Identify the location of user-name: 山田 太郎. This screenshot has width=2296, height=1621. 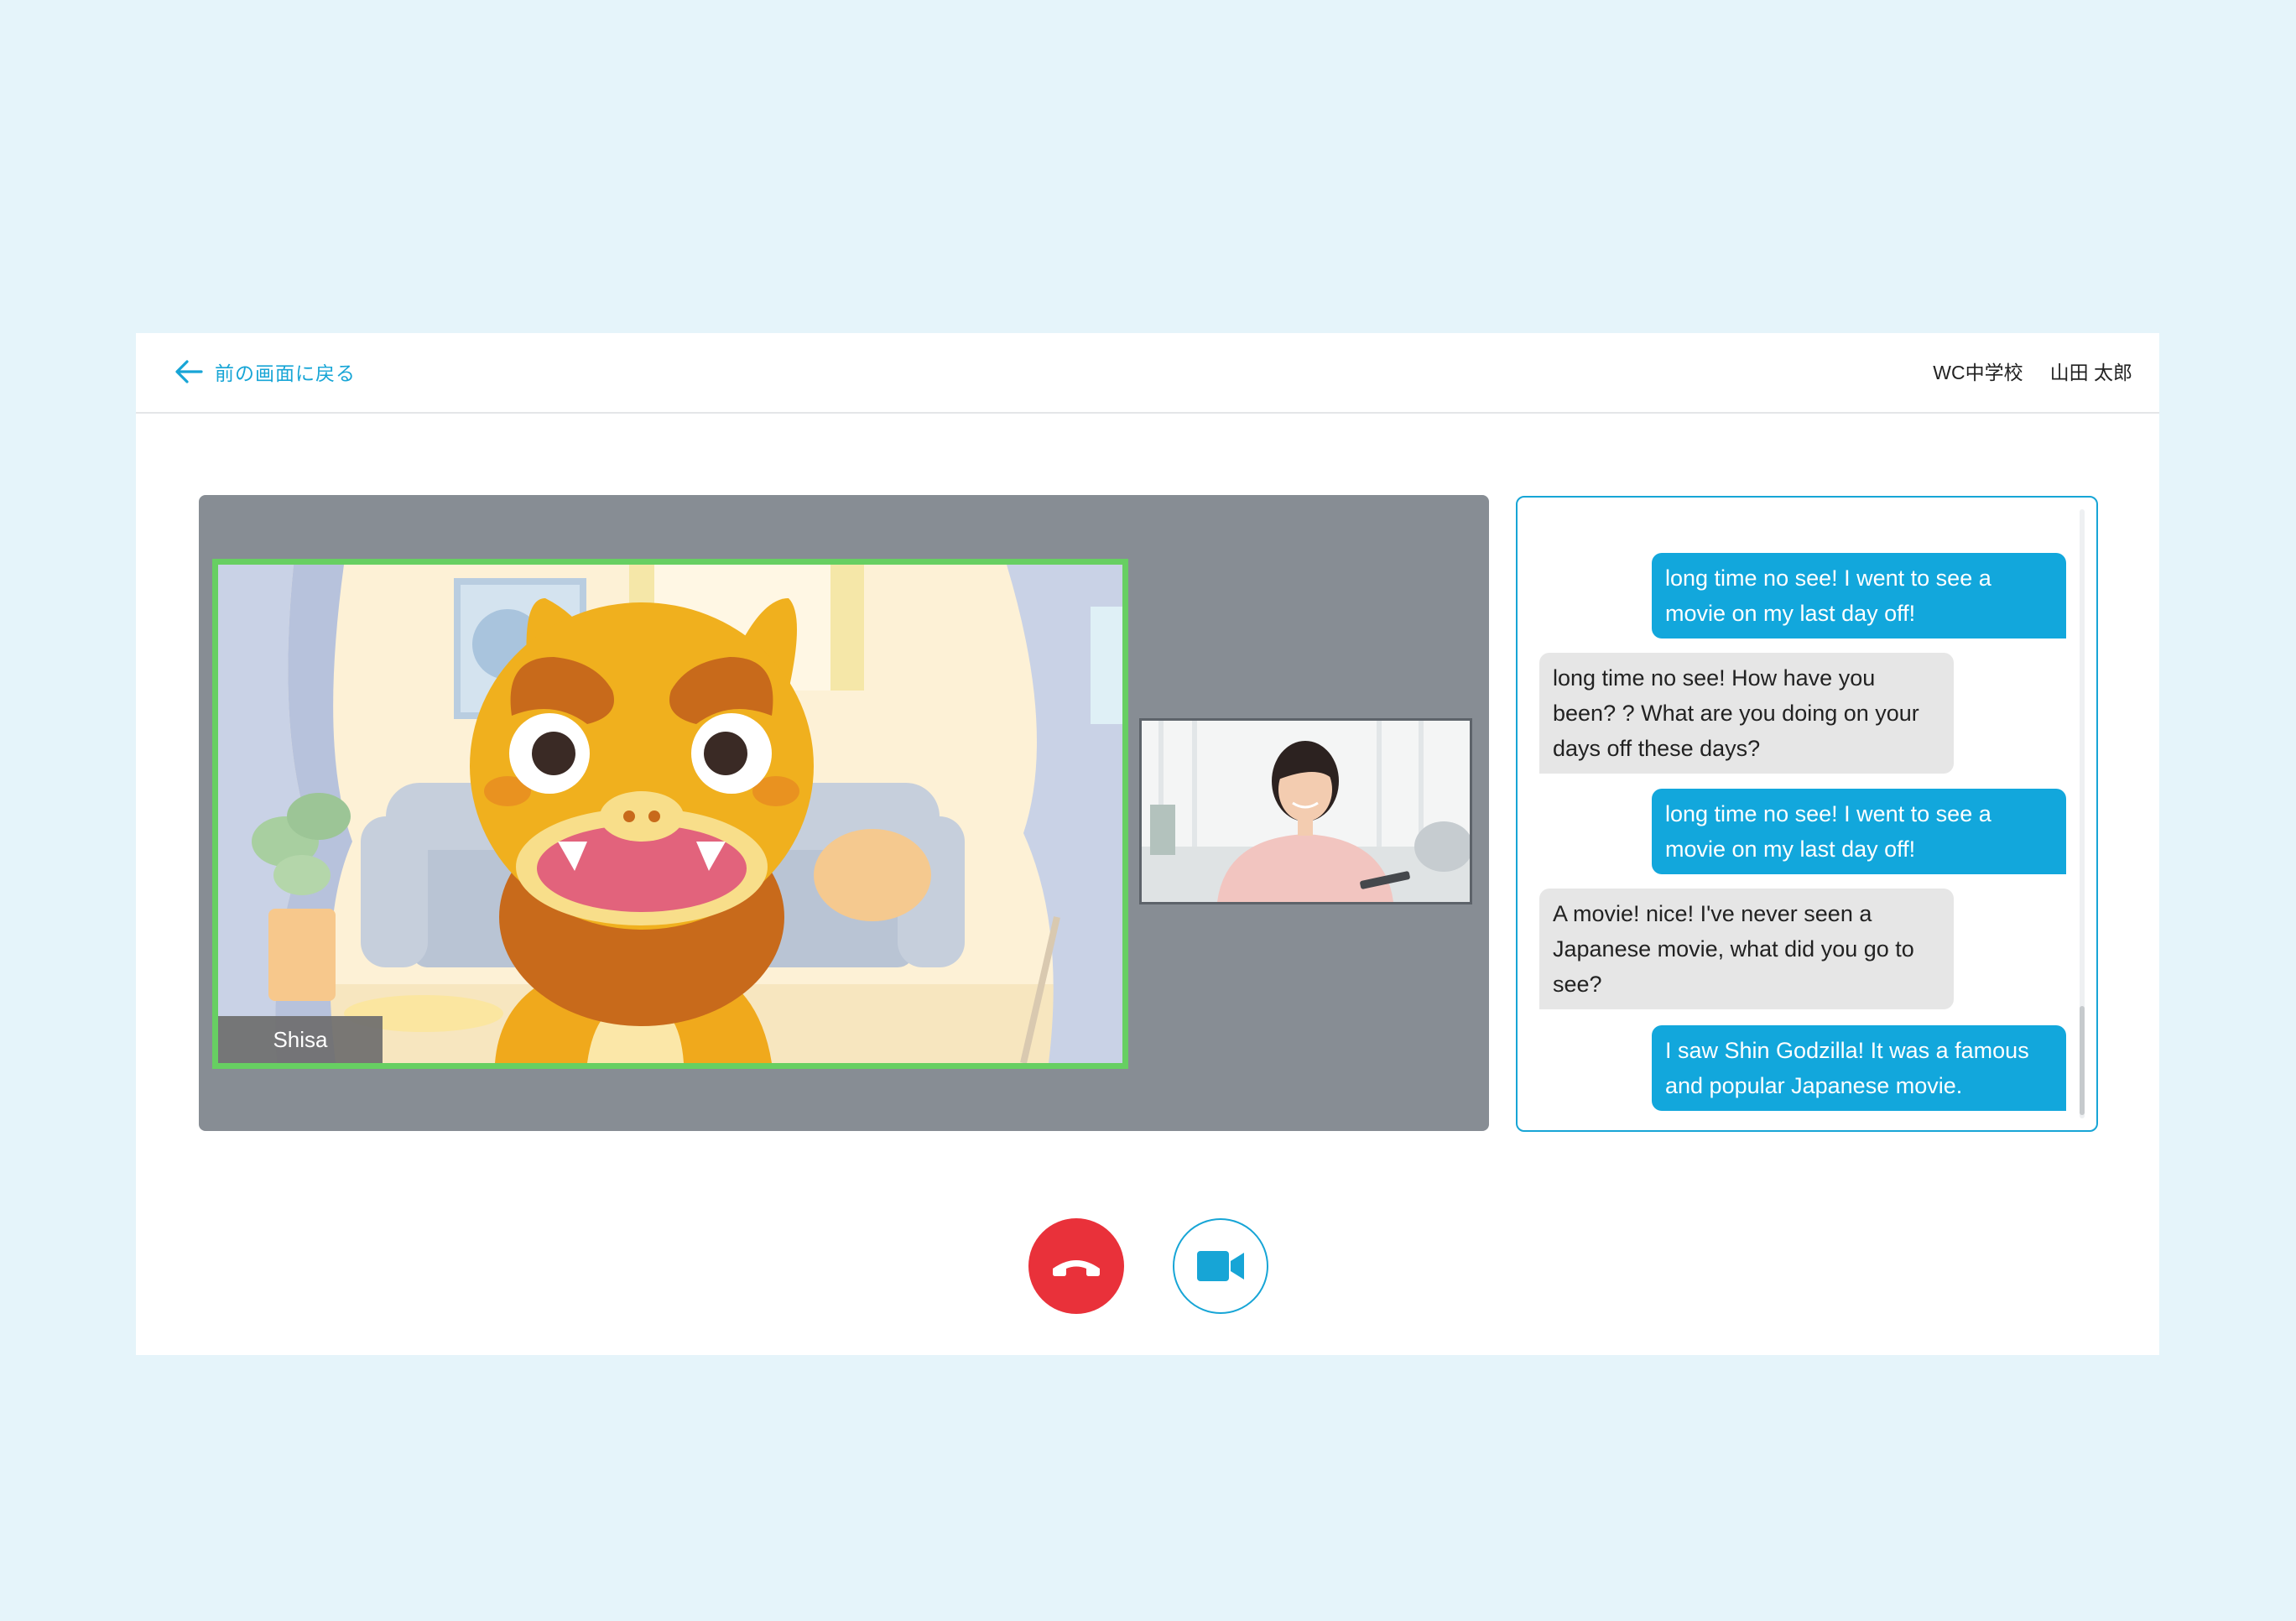
(2090, 373).